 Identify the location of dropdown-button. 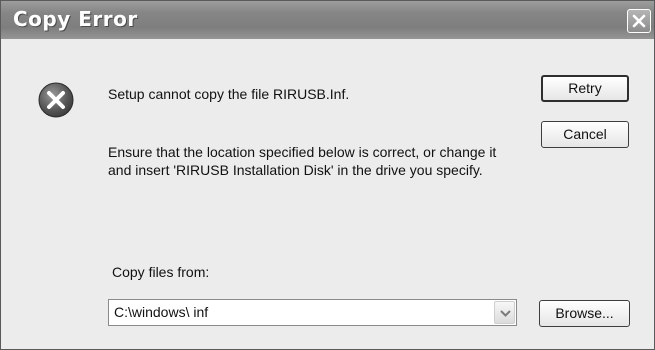
(504, 312).